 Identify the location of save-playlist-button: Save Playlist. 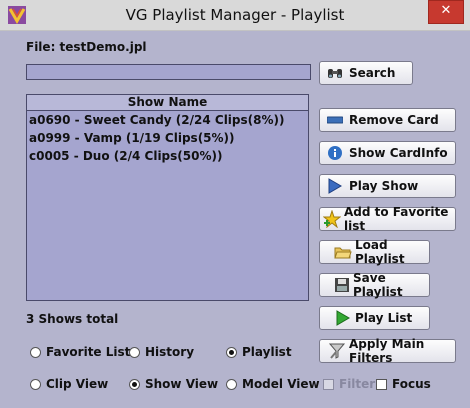
(374, 285).